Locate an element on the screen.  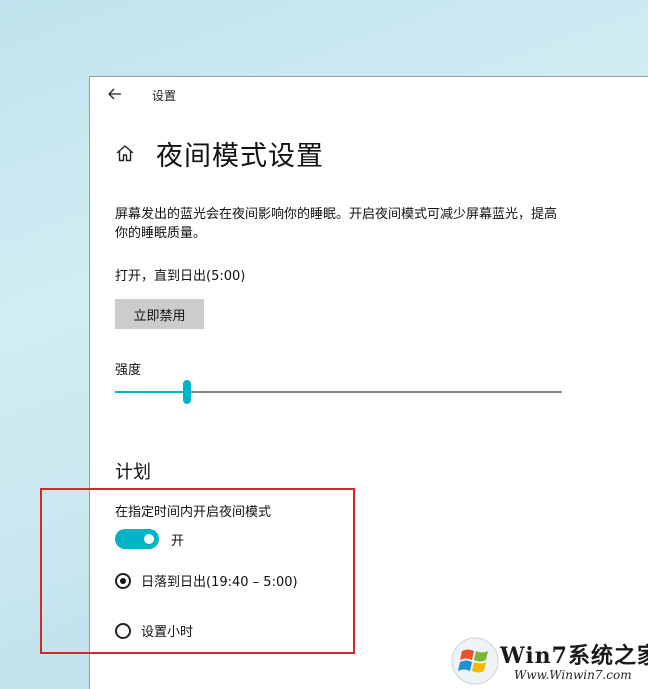
page-title: 夜间模式设置 is located at coordinates (240, 156).